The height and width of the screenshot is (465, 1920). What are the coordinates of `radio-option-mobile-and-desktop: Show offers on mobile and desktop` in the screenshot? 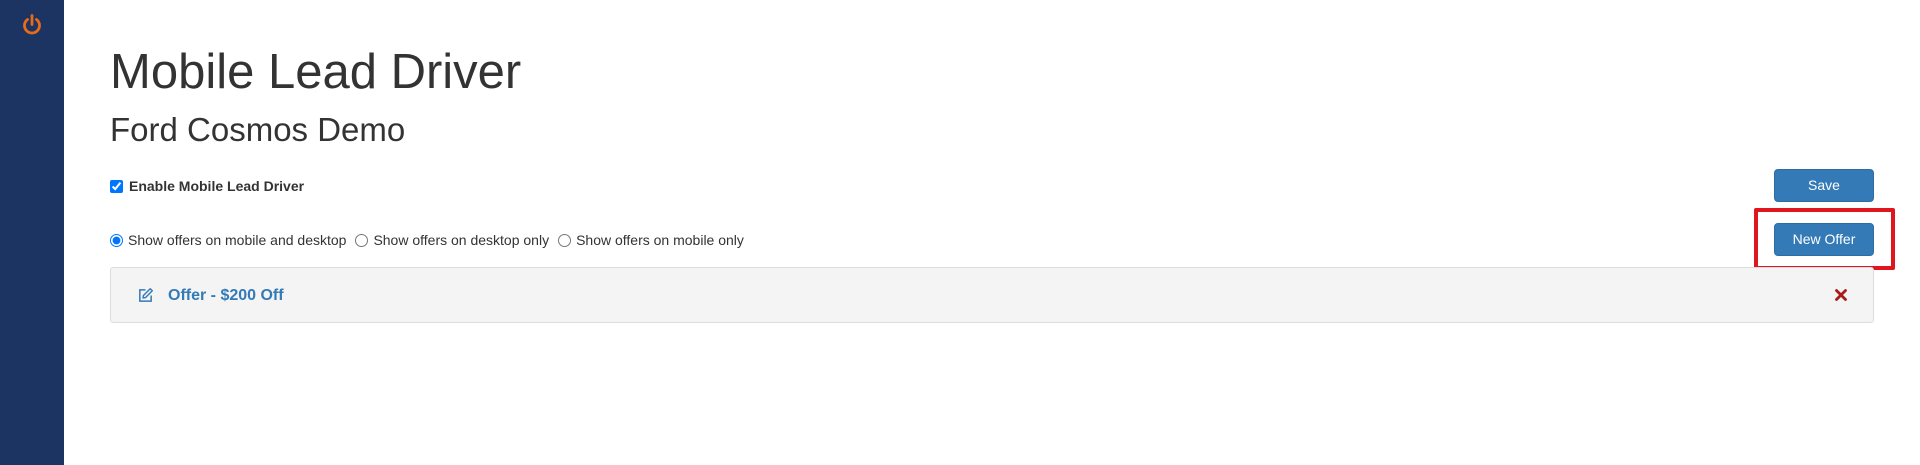 It's located at (228, 240).